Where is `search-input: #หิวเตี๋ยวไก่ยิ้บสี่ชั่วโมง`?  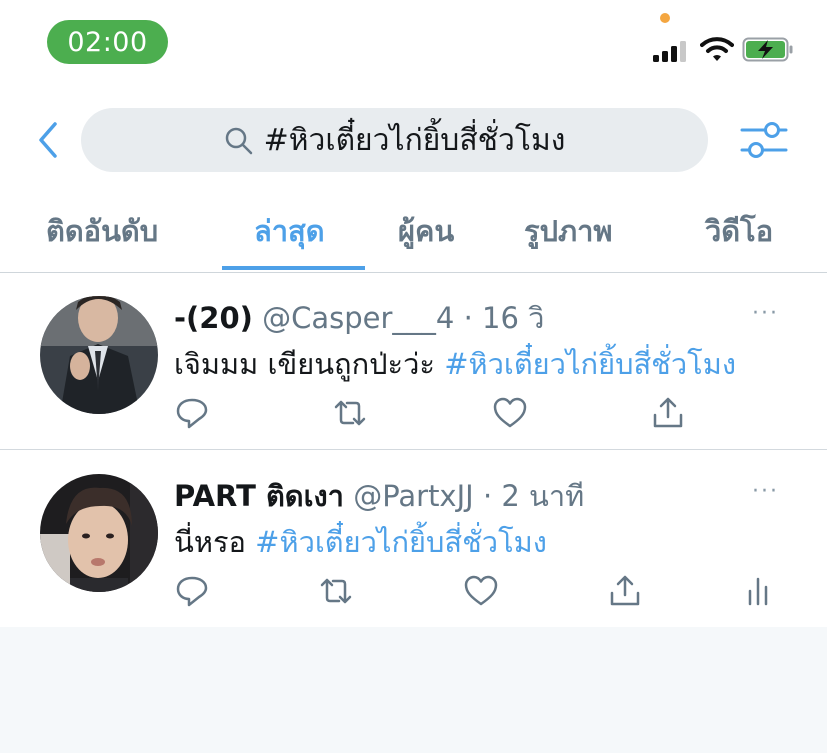 search-input: #หิวเตี๋ยวไก่ยิ้บสี่ชั่วโมง is located at coordinates (394, 140).